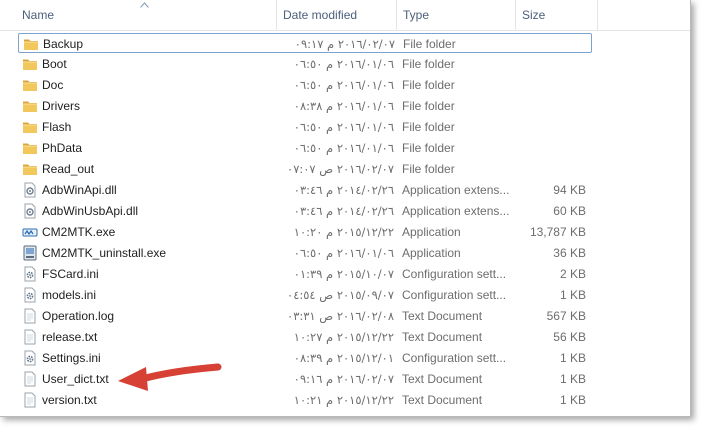 This screenshot has width=701, height=428. I want to click on file-size: 56 KB, so click(569, 337).